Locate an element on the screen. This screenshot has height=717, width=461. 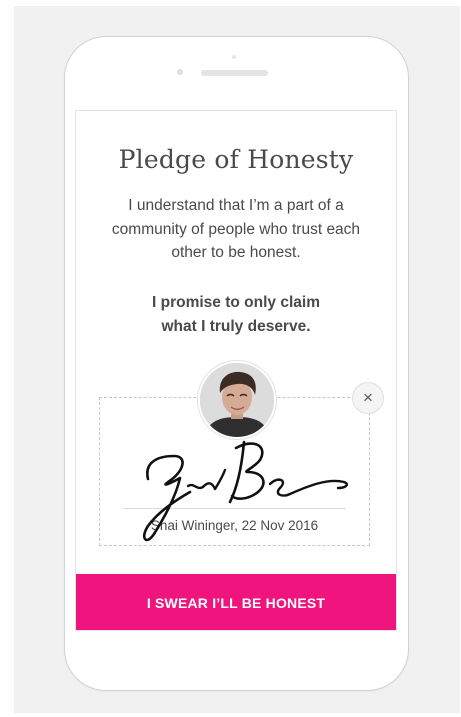
promise-line: what I truly deserve. is located at coordinates (236, 326).